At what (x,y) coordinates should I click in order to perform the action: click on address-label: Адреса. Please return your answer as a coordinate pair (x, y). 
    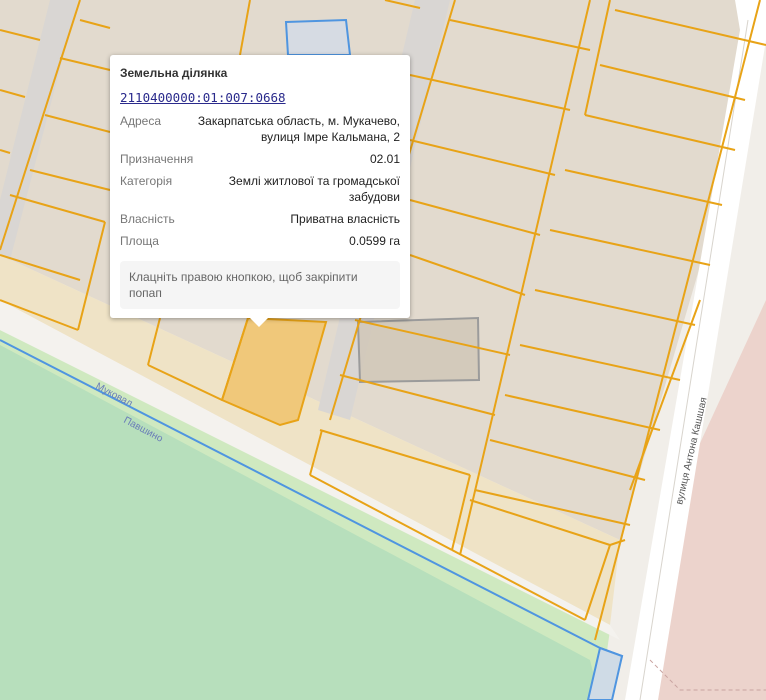
    Looking at the image, I should click on (141, 121).